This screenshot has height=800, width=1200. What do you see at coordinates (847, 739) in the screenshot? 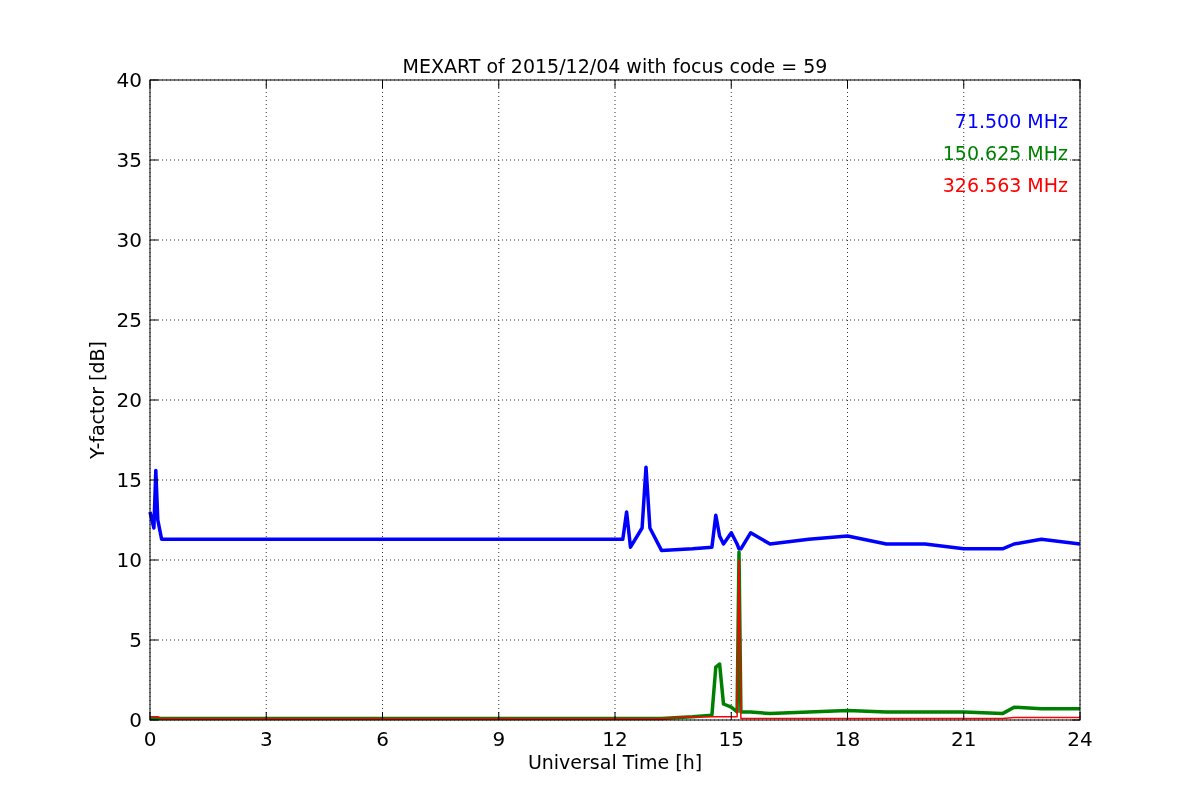
I see `tick-label: 18` at bounding box center [847, 739].